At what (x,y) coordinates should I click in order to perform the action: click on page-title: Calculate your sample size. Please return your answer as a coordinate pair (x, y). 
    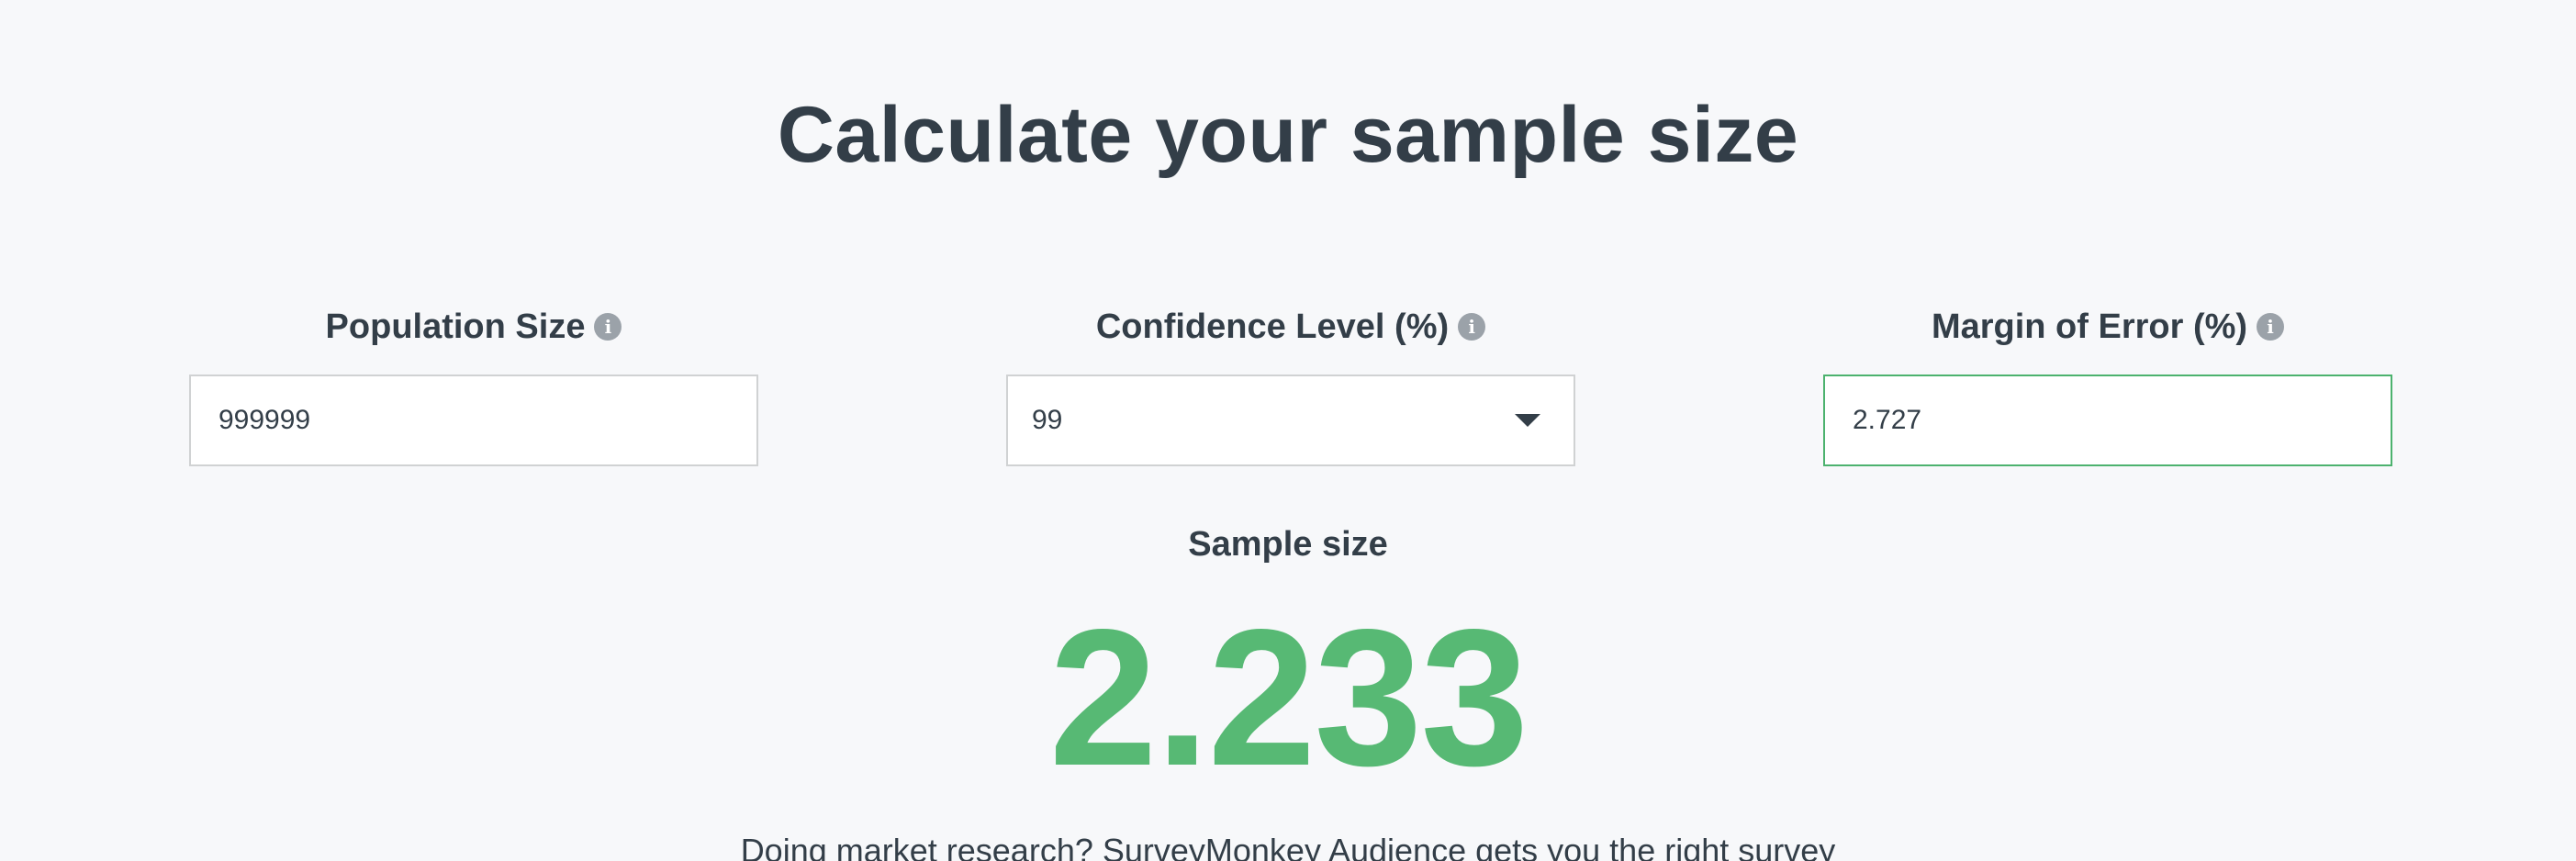
    Looking at the image, I should click on (1288, 135).